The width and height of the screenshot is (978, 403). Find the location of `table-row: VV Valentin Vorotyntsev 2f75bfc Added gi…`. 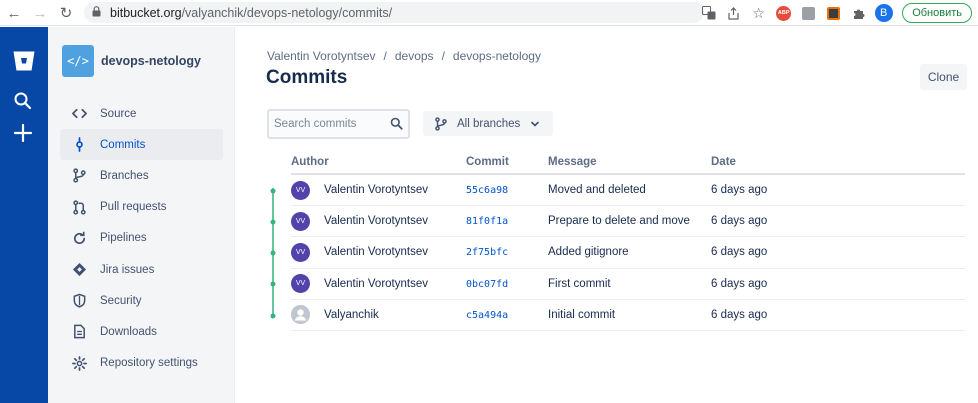

table-row: VV Valentin Vorotyntsev 2f75bfc Added gi… is located at coordinates (628, 253).